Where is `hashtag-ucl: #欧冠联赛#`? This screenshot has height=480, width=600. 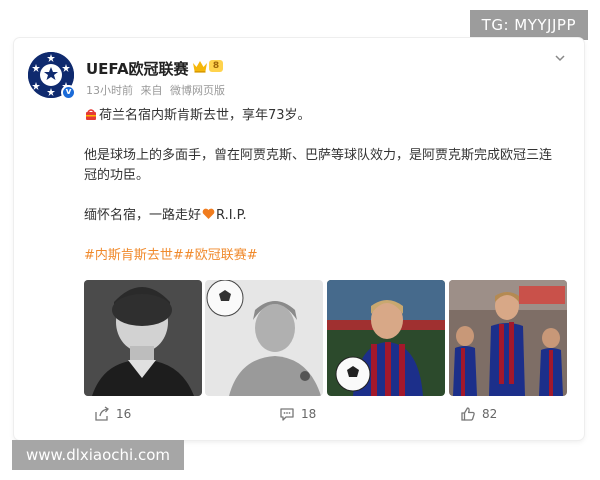 hashtag-ucl: #欧冠联赛# is located at coordinates (221, 255).